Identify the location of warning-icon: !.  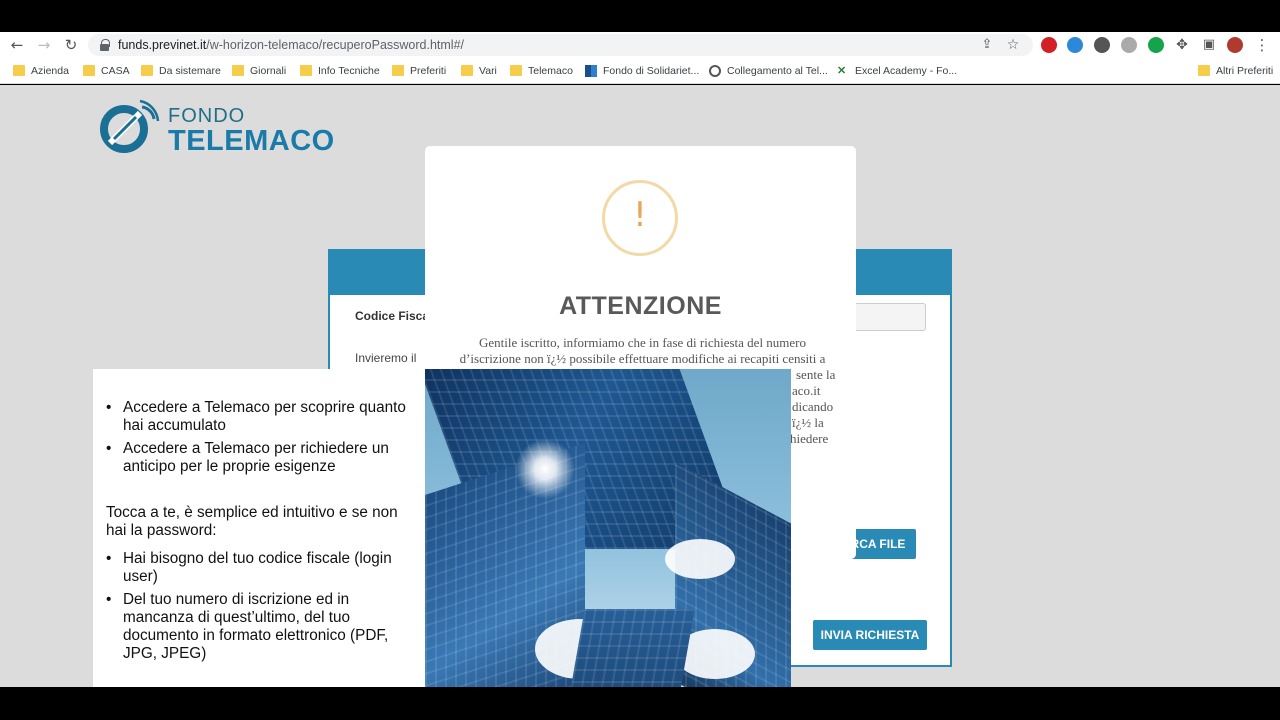
(640, 218).